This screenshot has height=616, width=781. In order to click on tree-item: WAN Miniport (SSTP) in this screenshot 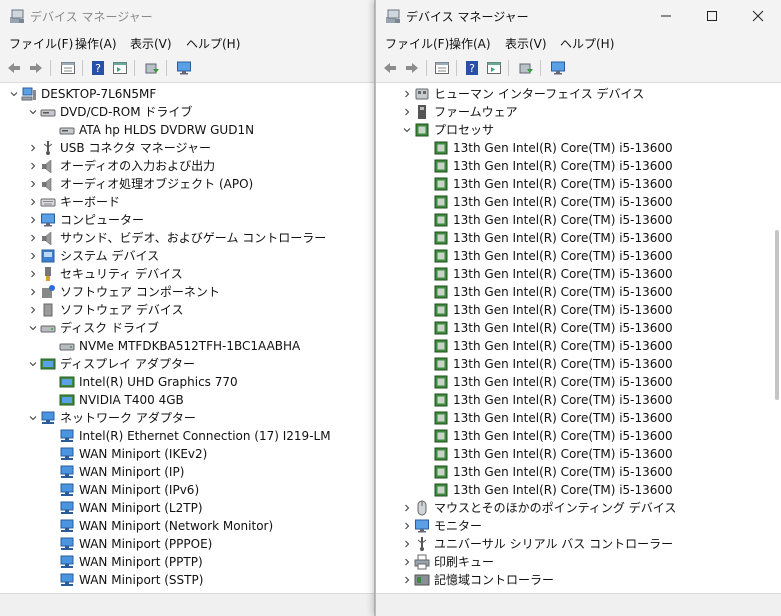, I will do `click(187, 580)`.